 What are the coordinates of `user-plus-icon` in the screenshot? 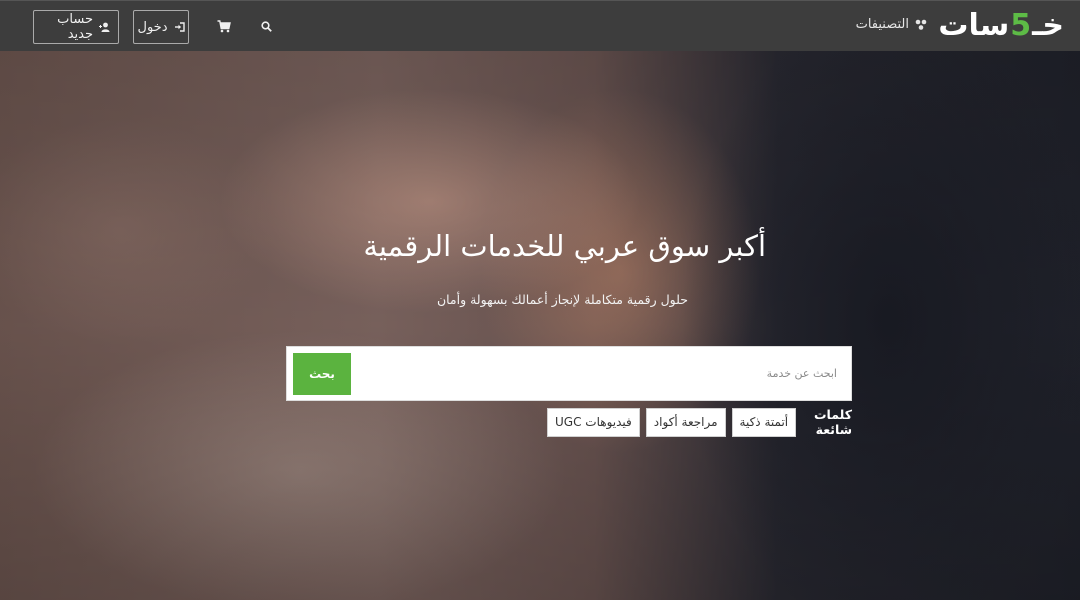 It's located at (104, 27).